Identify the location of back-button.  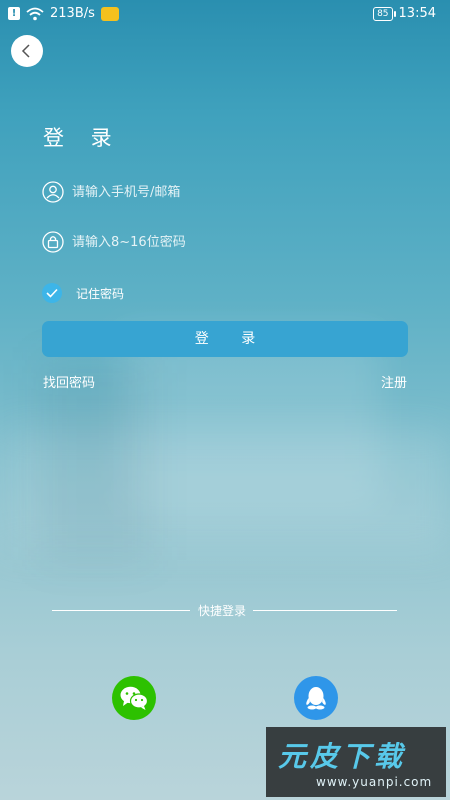
(27, 51).